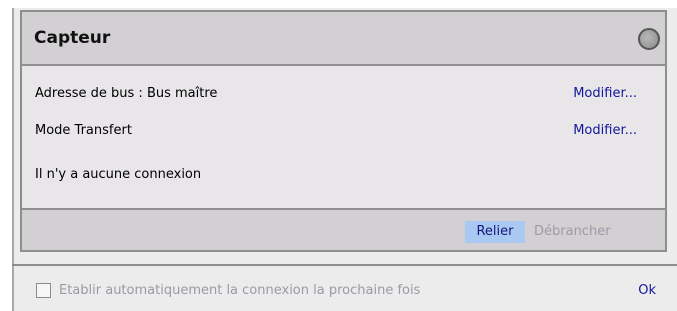 This screenshot has height=311, width=677. Describe the element at coordinates (343, 229) in the screenshot. I see `panel-footer: Relier Débrancher` at that location.